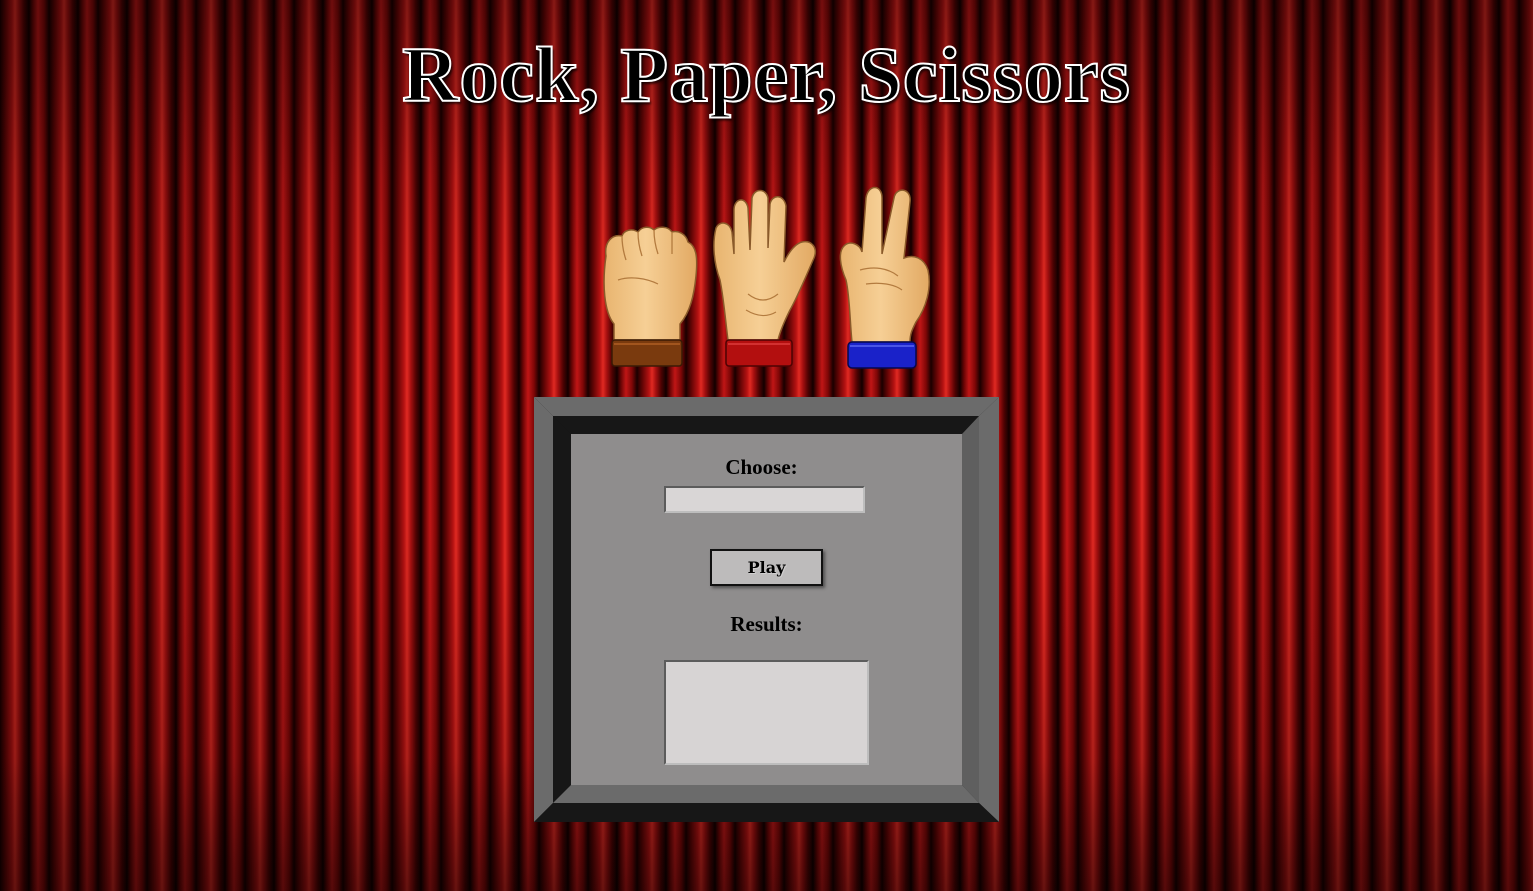 This screenshot has height=891, width=1533. Describe the element at coordinates (761, 467) in the screenshot. I see `choose-label: Choose:` at that location.